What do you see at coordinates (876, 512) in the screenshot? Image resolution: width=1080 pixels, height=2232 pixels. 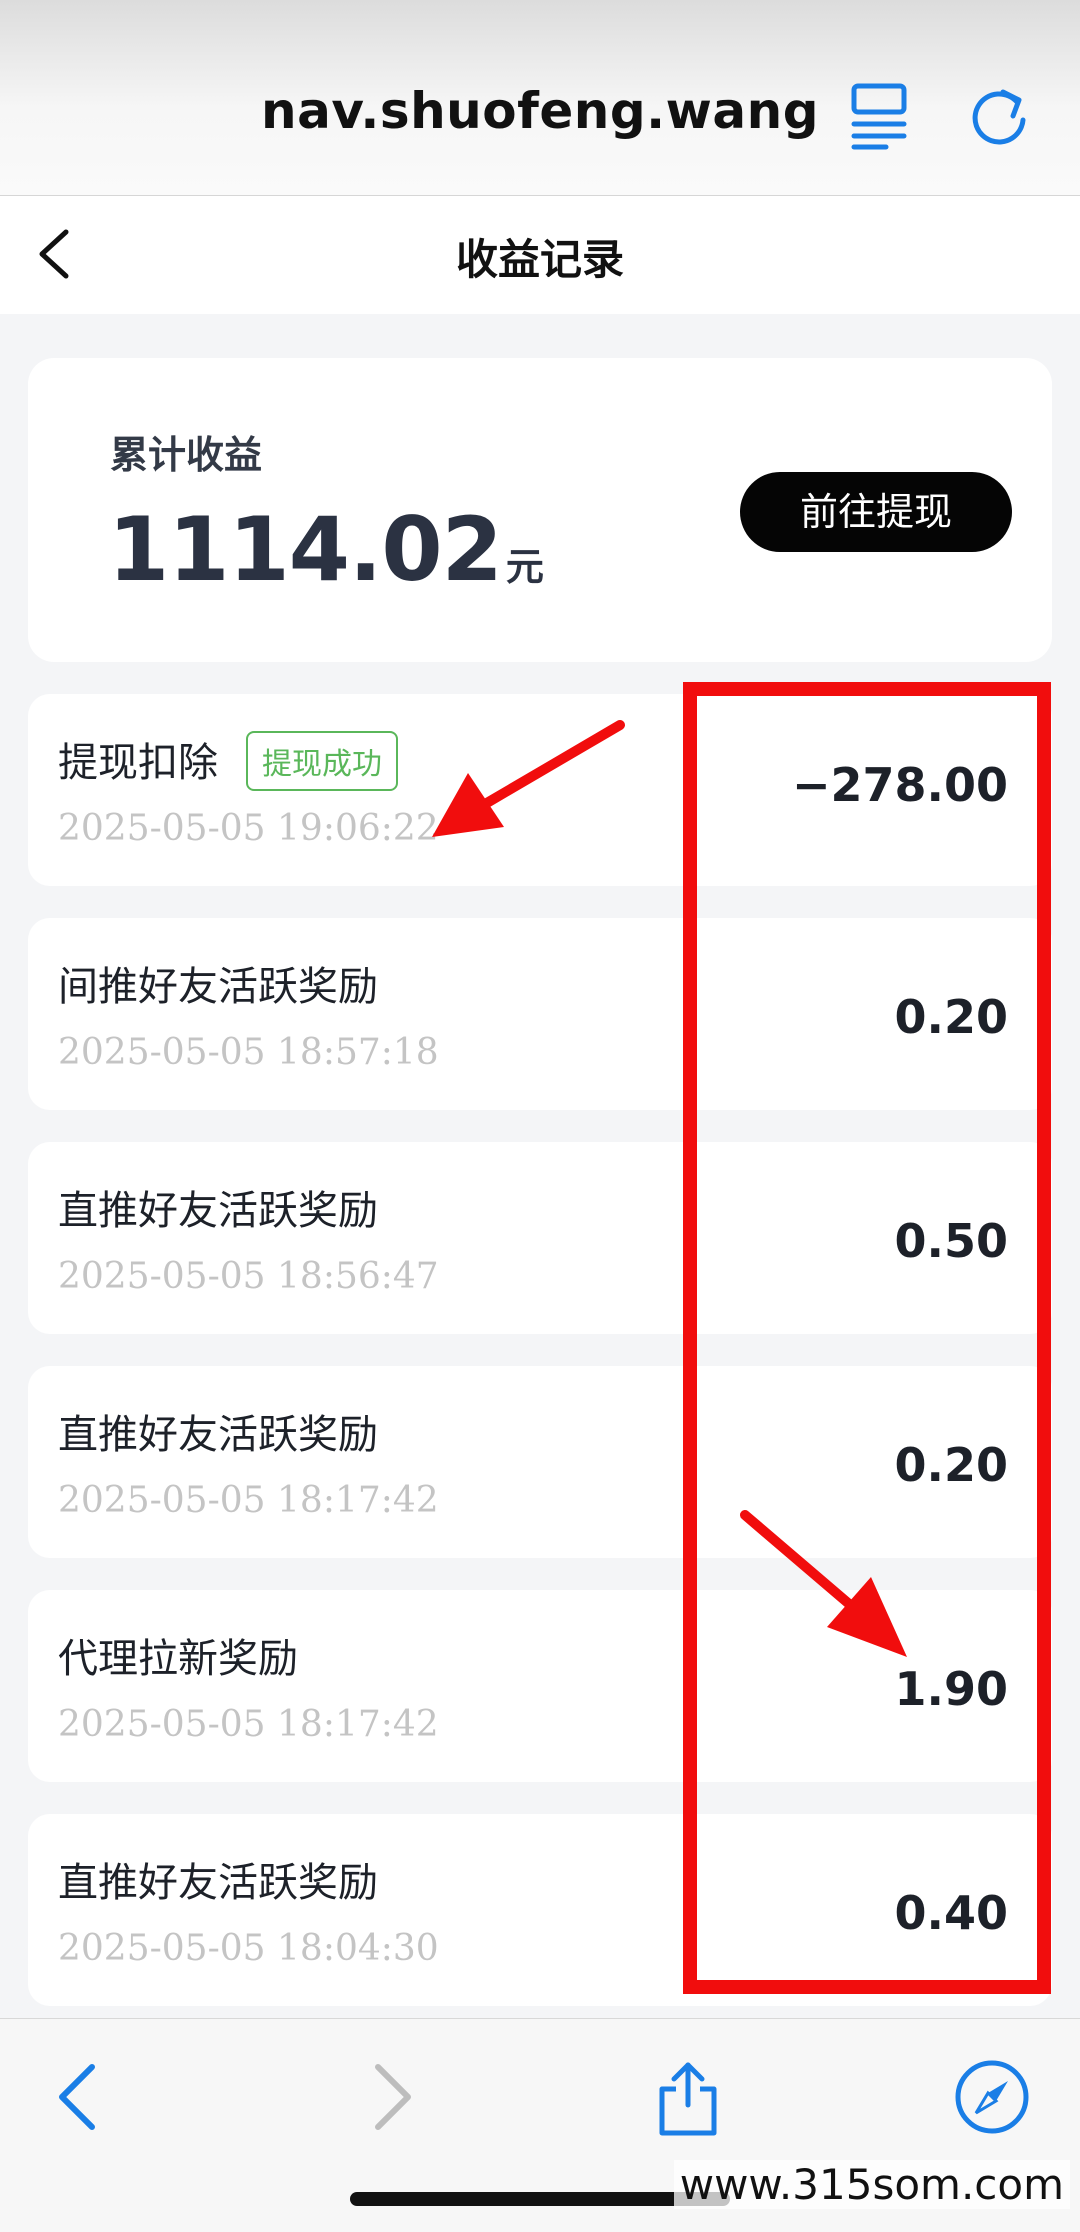 I see `withdraw-button: 前往提现` at bounding box center [876, 512].